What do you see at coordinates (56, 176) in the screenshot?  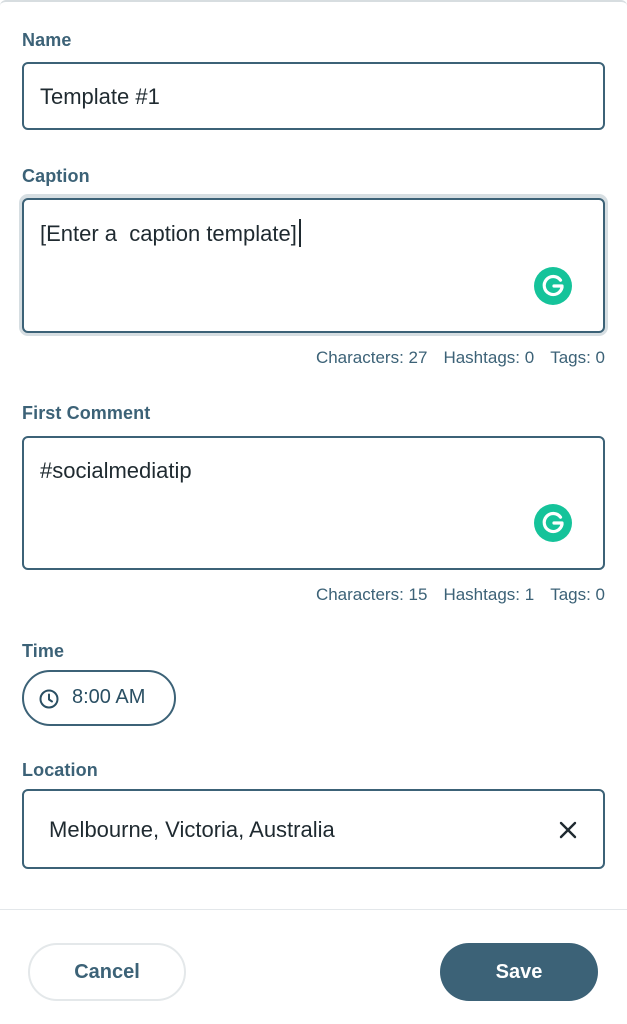 I see `caption-label: Caption` at bounding box center [56, 176].